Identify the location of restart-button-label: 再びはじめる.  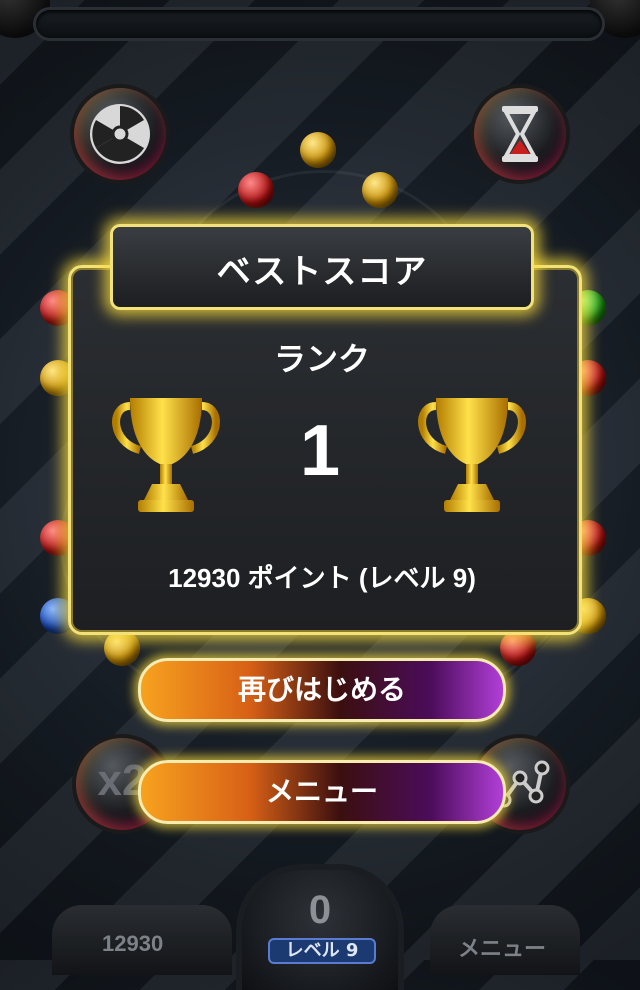
(321, 689).